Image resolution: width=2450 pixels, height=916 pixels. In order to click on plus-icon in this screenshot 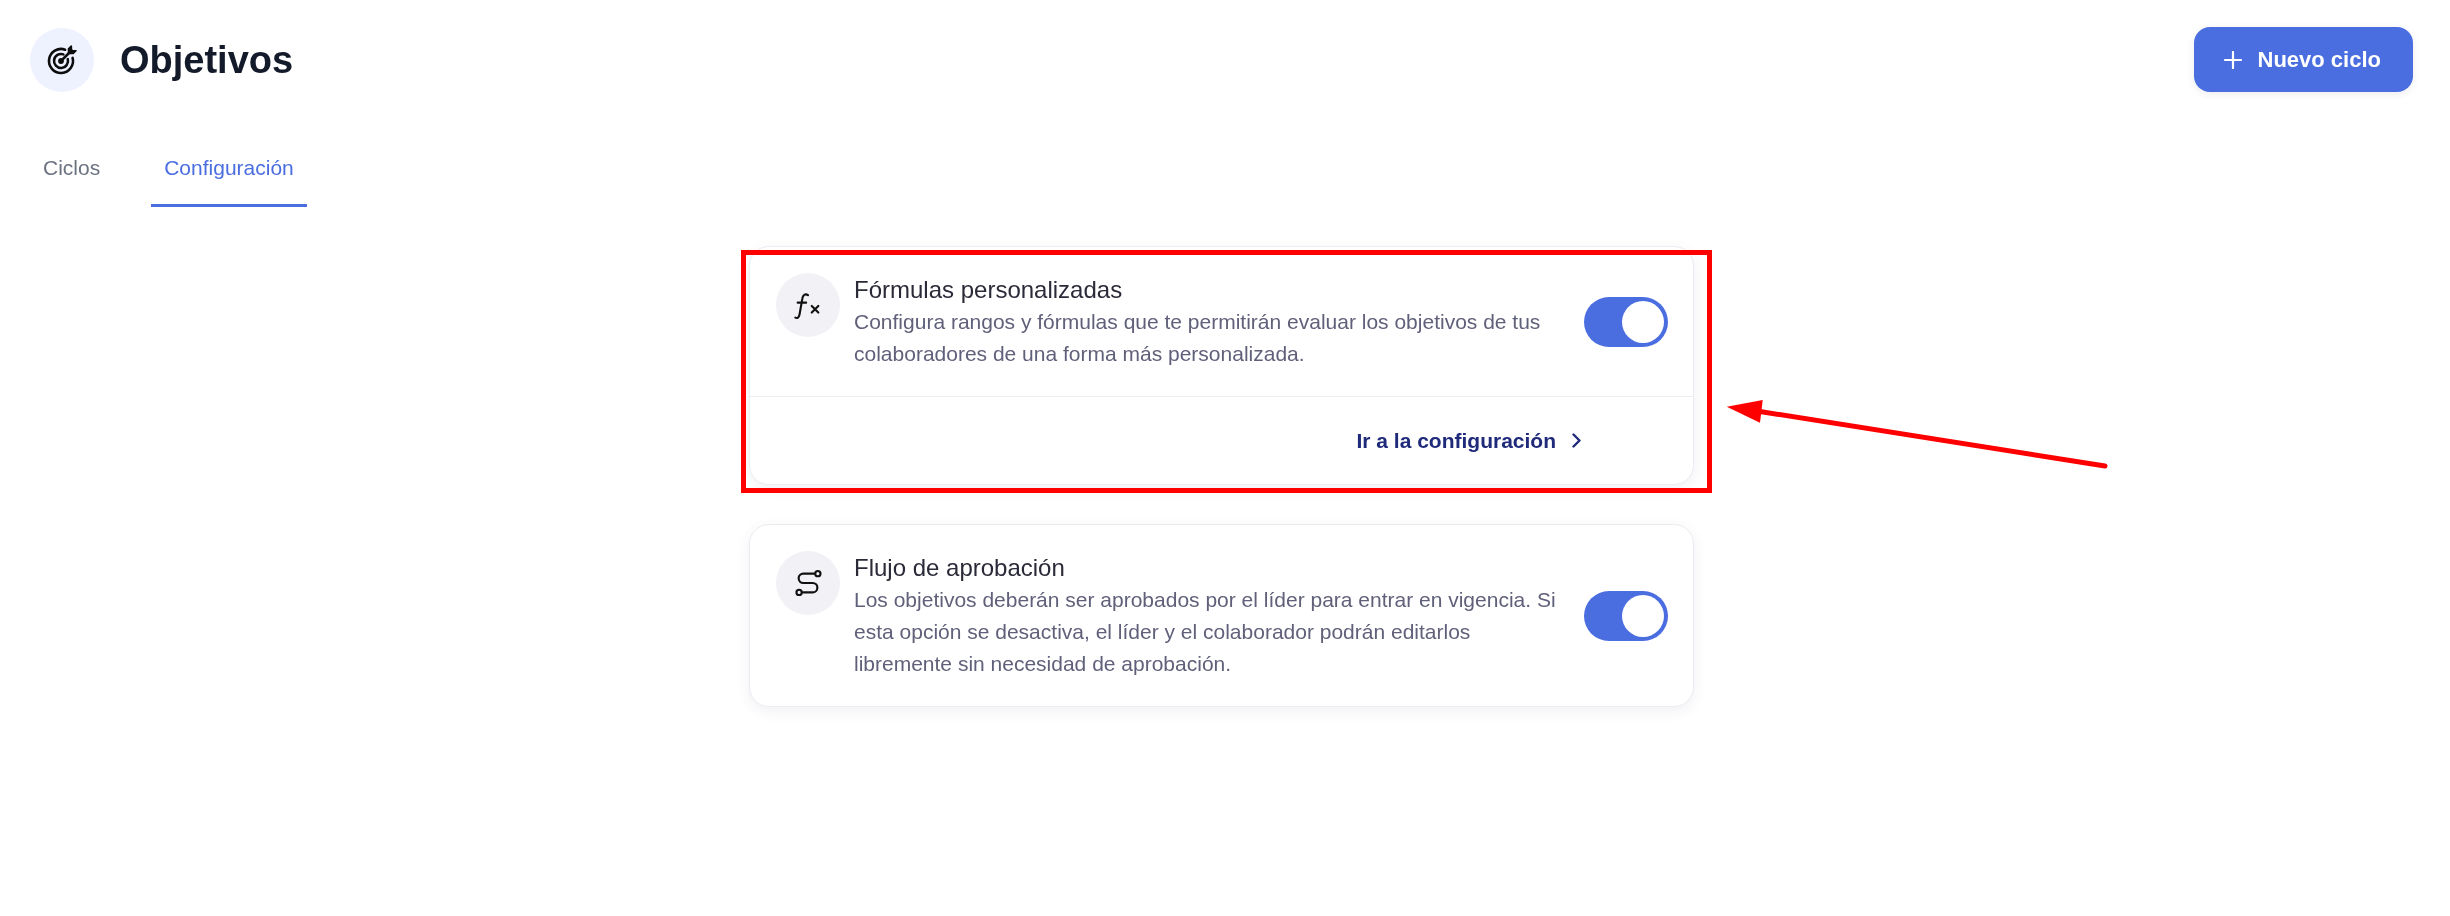, I will do `click(2232, 59)`.